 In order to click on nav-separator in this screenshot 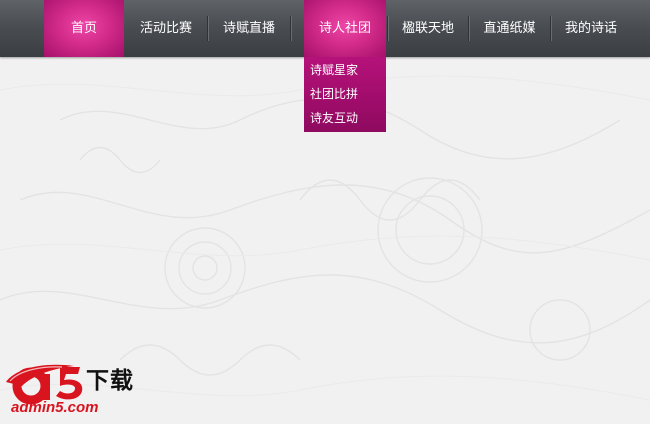, I will do `click(291, 28)`.